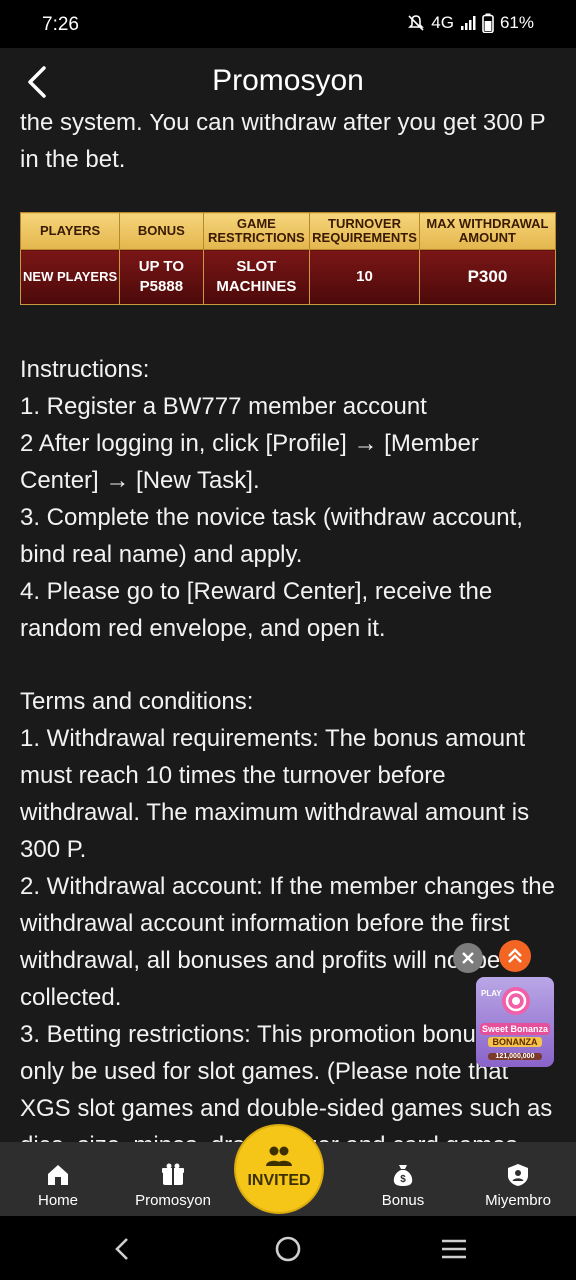  I want to click on table-header-players: PLAYERS, so click(70, 231).